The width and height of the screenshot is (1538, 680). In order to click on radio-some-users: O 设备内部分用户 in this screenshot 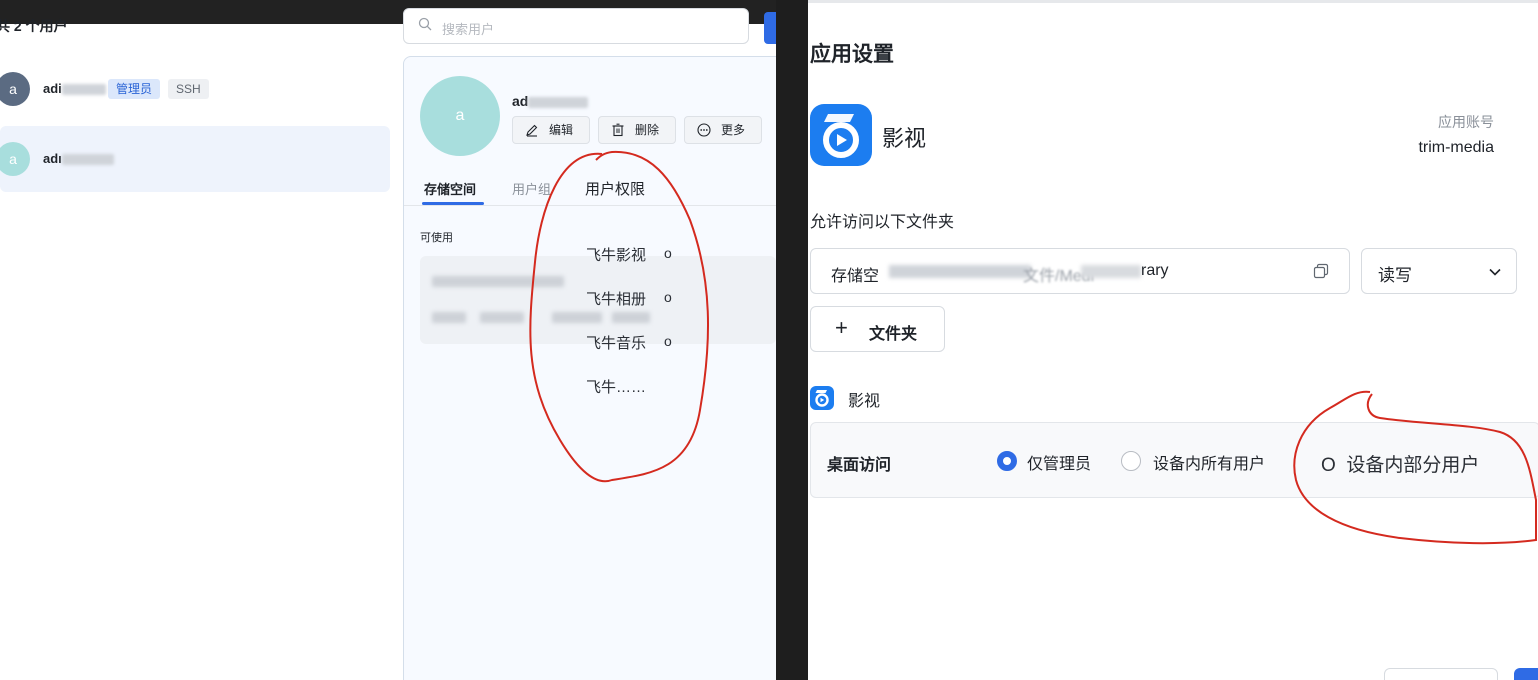, I will do `click(1400, 463)`.